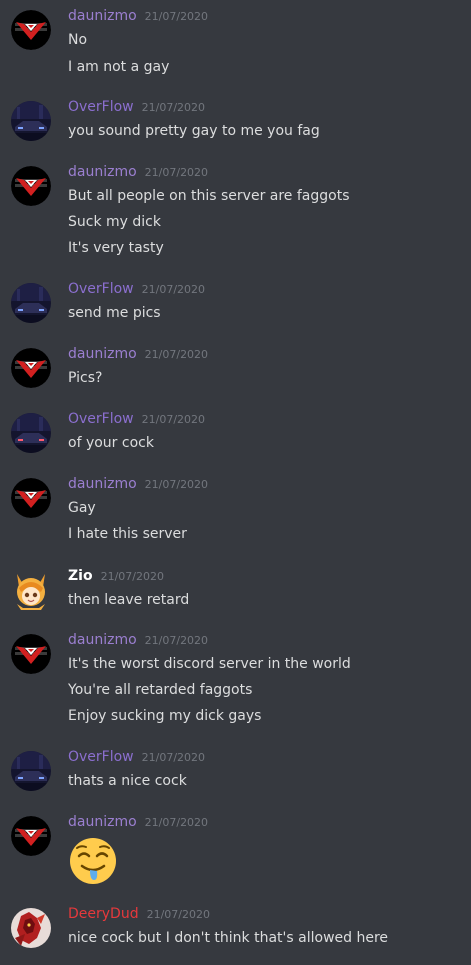  What do you see at coordinates (165, 716) in the screenshot?
I see `message-text: Enjoy sucking my dick gays` at bounding box center [165, 716].